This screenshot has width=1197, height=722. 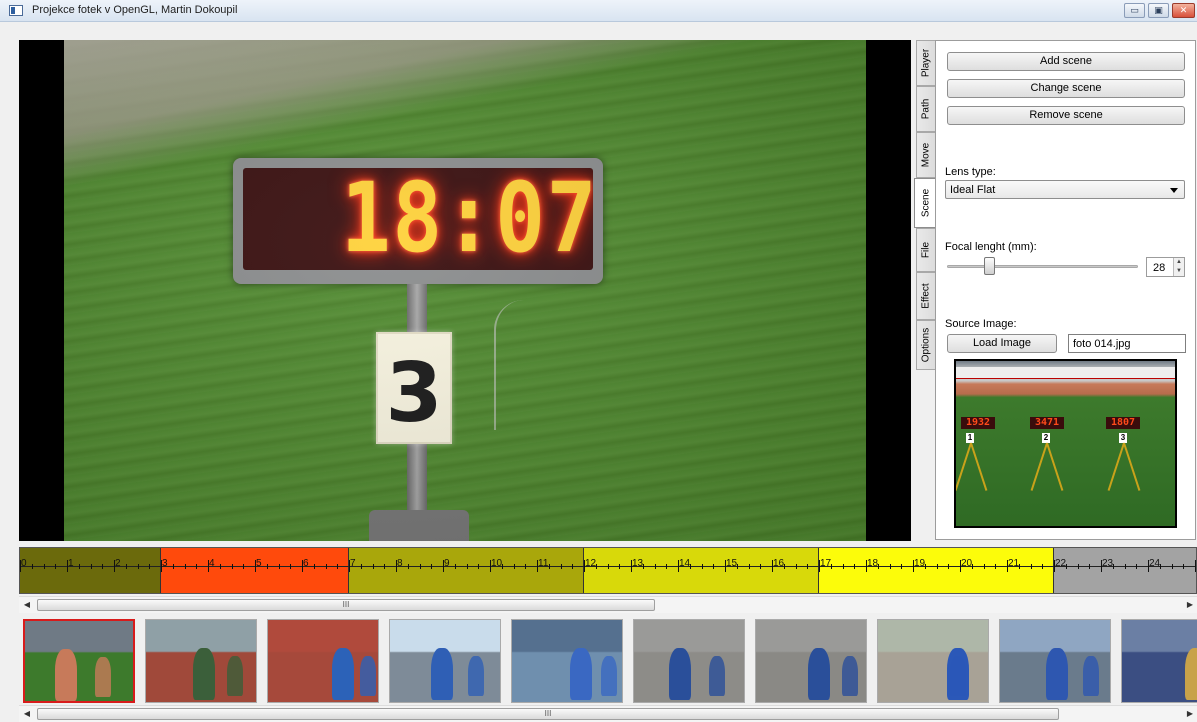 What do you see at coordinates (925, 296) in the screenshot?
I see `tab-effect: Effect` at bounding box center [925, 296].